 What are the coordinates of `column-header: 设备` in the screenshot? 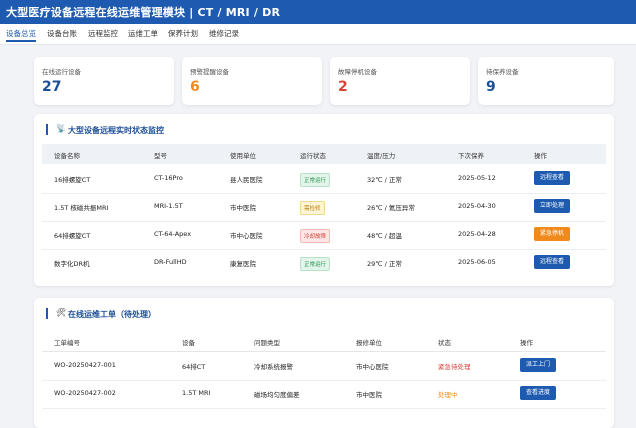 It's located at (188, 343).